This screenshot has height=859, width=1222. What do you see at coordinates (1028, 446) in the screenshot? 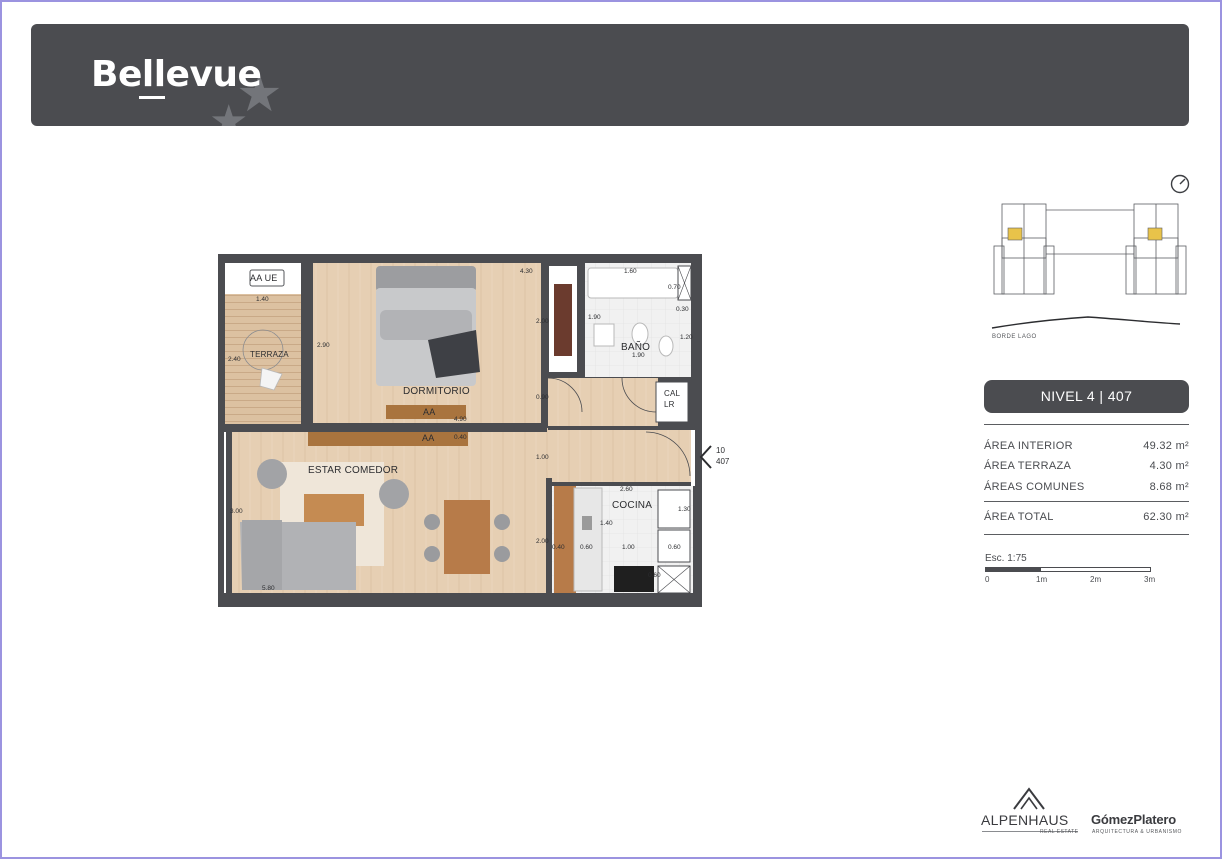
I see `area-label: ÁREA INTERIOR` at bounding box center [1028, 446].